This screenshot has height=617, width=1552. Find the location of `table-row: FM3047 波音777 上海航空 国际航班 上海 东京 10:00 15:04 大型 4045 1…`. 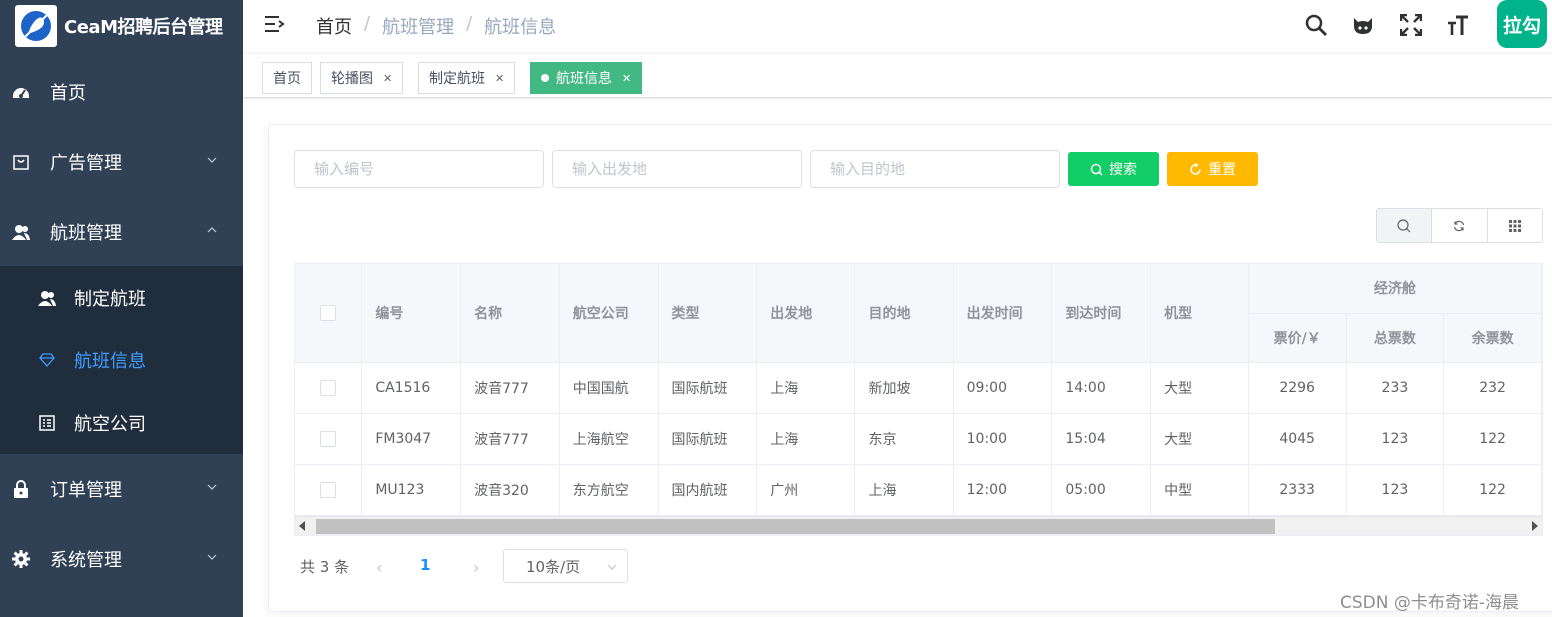

table-row: FM3047 波音777 上海航空 国际航班 上海 东京 10:00 15:04 大型 4045 1… is located at coordinates (918, 439).